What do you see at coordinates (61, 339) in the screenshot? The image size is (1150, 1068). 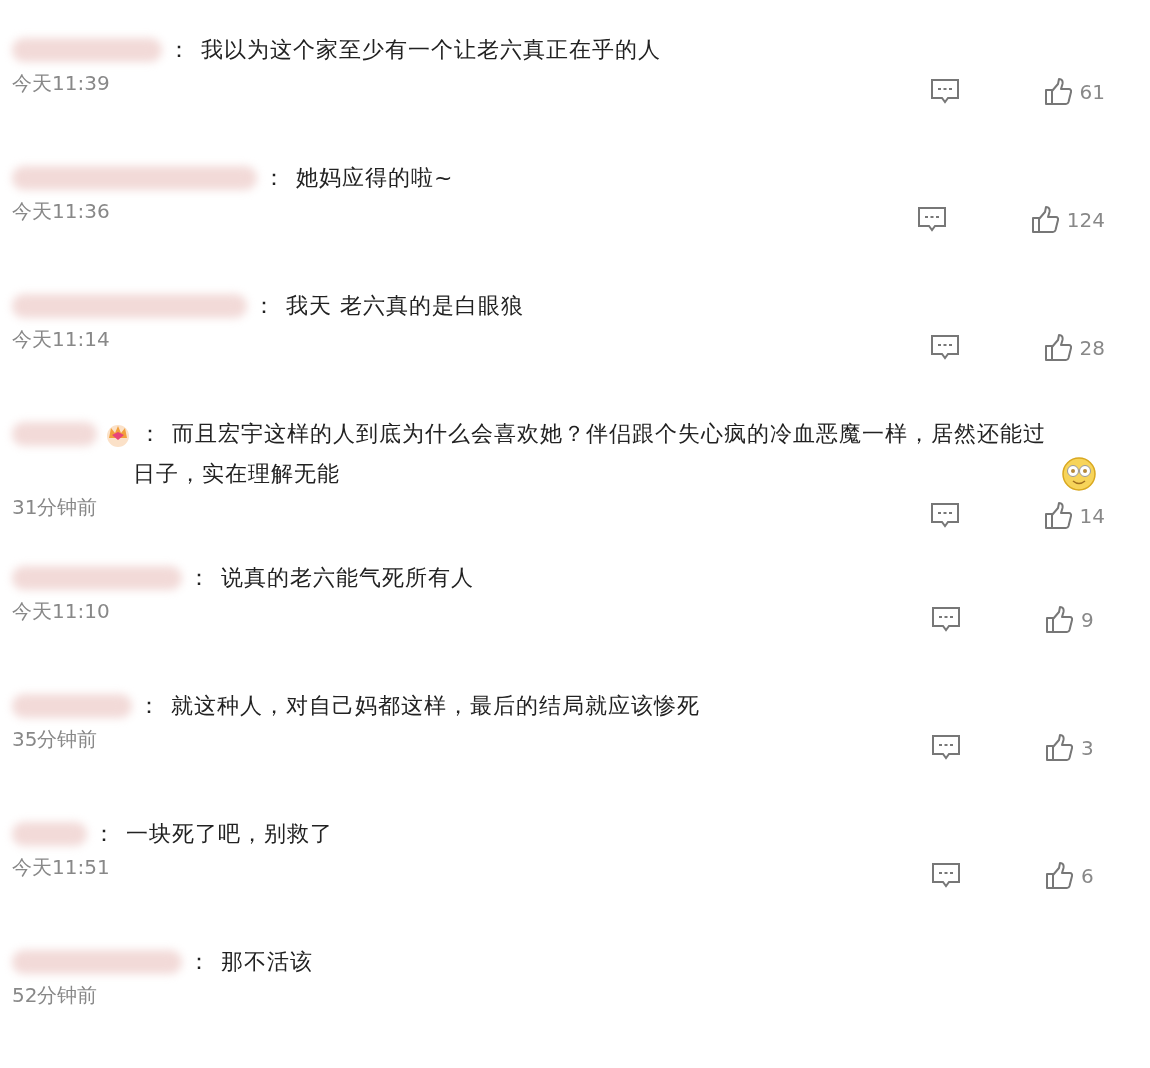 I see `comment-time: 今天11:14` at bounding box center [61, 339].